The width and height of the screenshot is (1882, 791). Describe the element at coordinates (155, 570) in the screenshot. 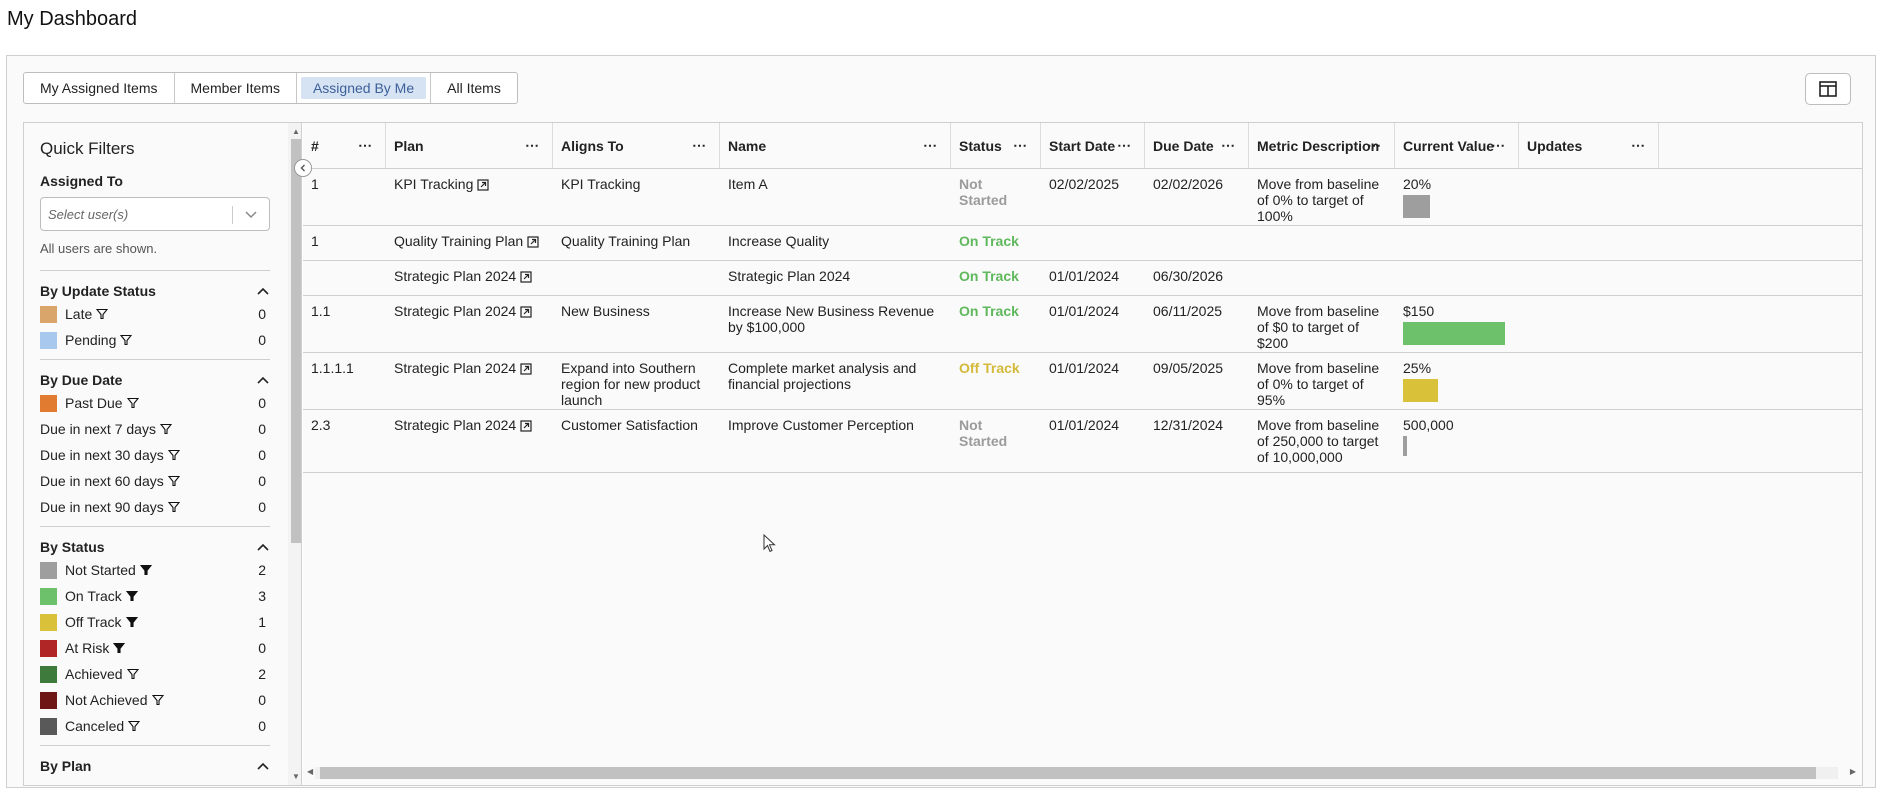

I see `status-filter: Not Started 2` at that location.